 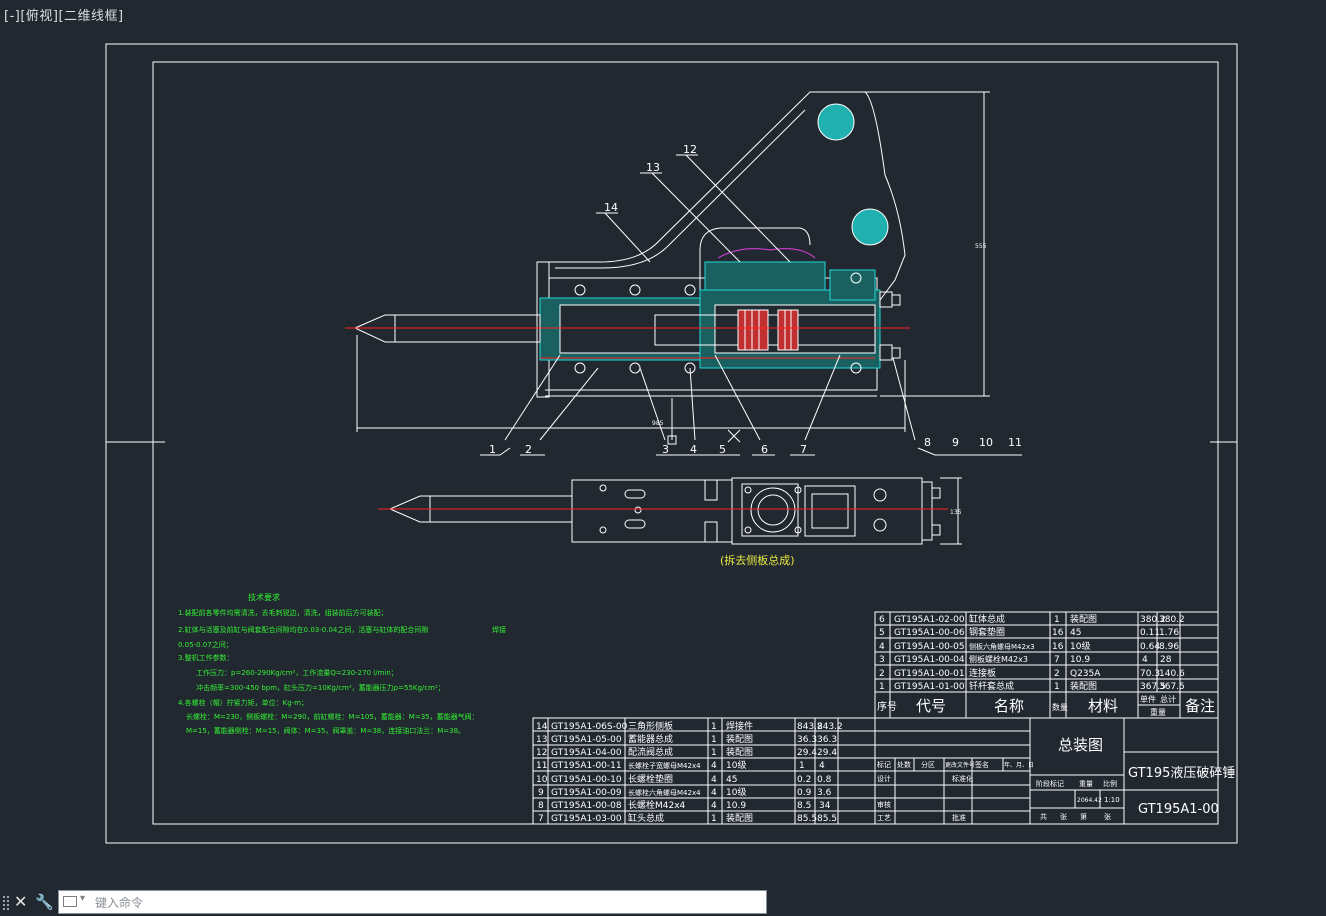 What do you see at coordinates (956, 512) in the screenshot?
I see `dim-side-height: 135` at bounding box center [956, 512].